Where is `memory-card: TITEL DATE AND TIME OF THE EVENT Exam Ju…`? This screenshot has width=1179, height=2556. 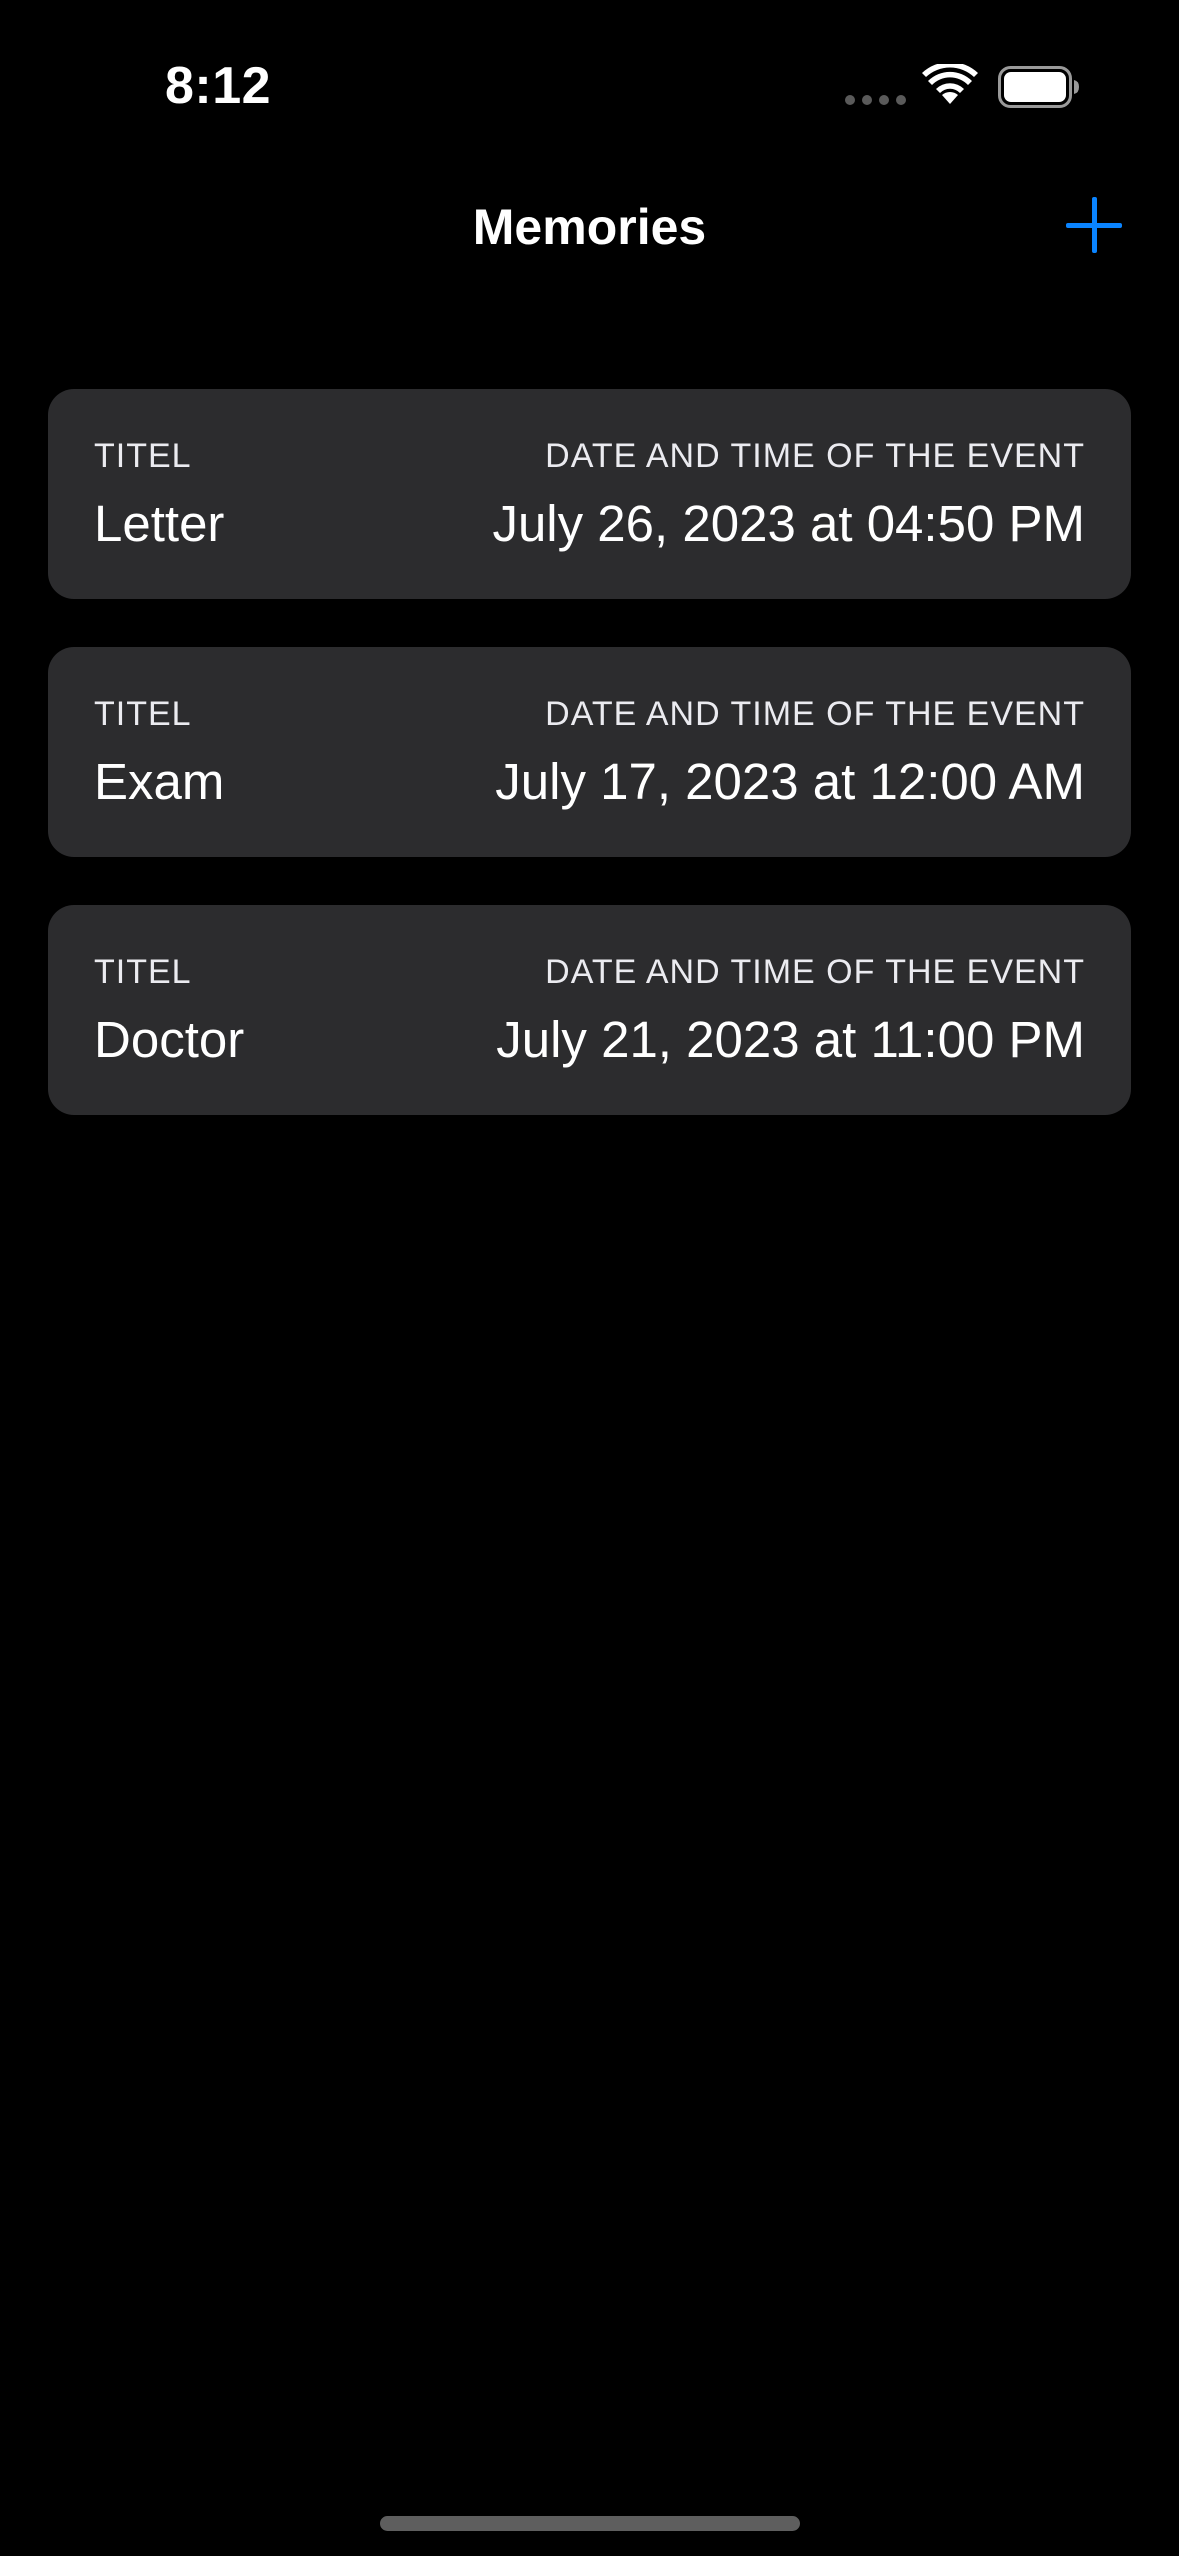 memory-card: TITEL DATE AND TIME OF THE EVENT Exam Ju… is located at coordinates (589, 752).